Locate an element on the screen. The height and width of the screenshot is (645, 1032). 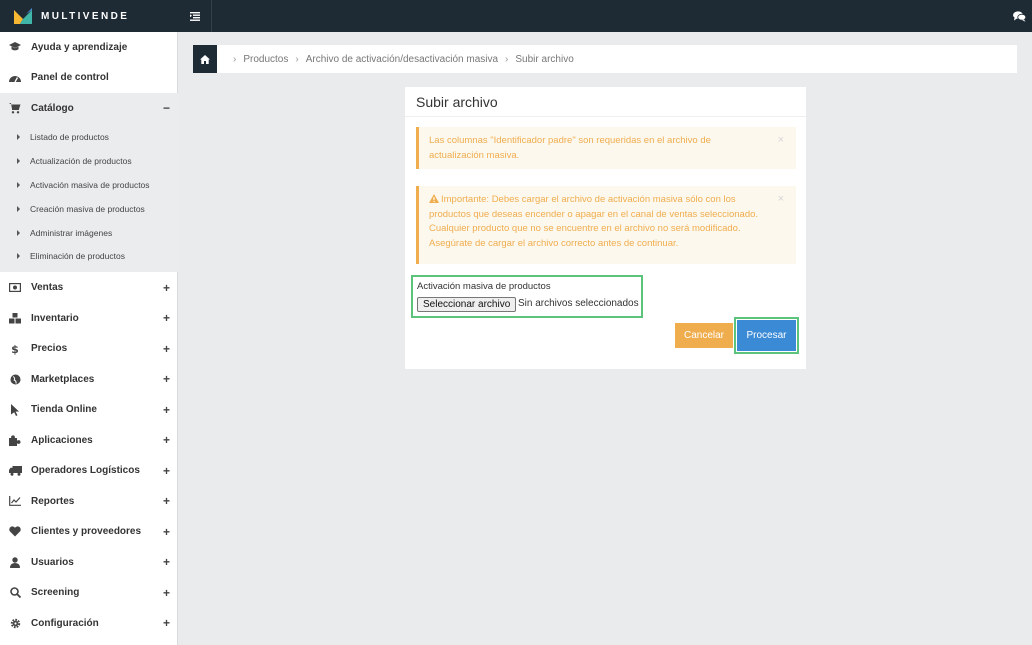
pointer-icon is located at coordinates (15, 410).